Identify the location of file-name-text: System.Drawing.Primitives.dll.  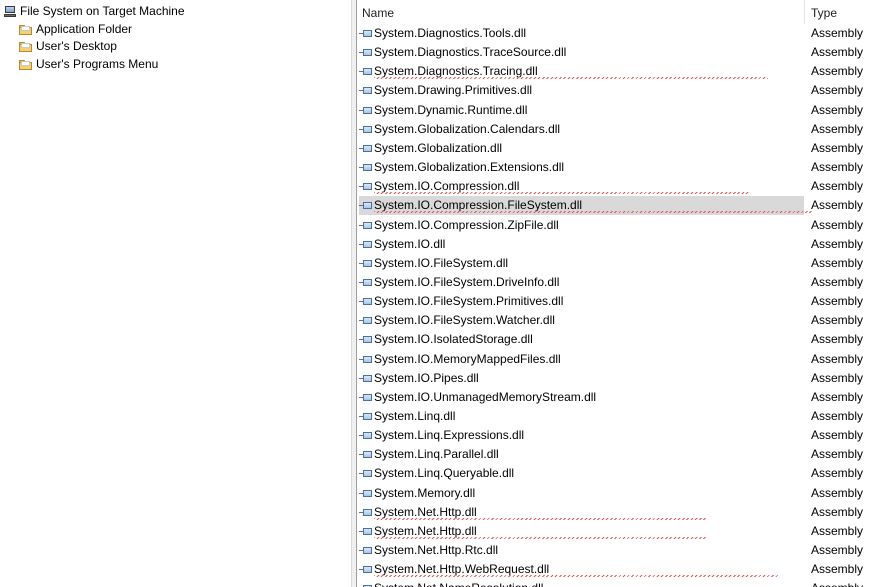
(453, 90).